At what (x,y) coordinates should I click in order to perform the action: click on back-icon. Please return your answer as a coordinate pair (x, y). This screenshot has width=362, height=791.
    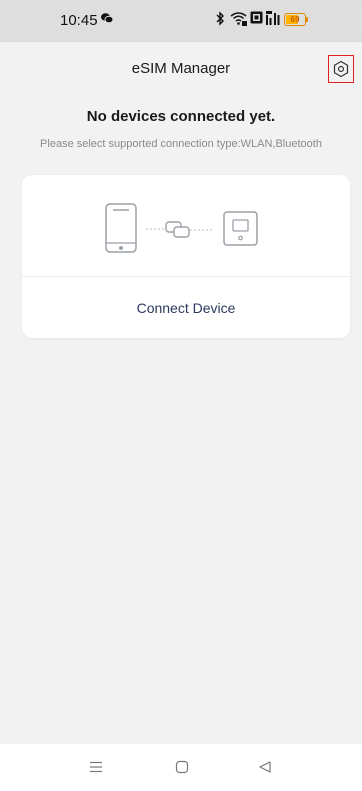
    Looking at the image, I should click on (265, 767).